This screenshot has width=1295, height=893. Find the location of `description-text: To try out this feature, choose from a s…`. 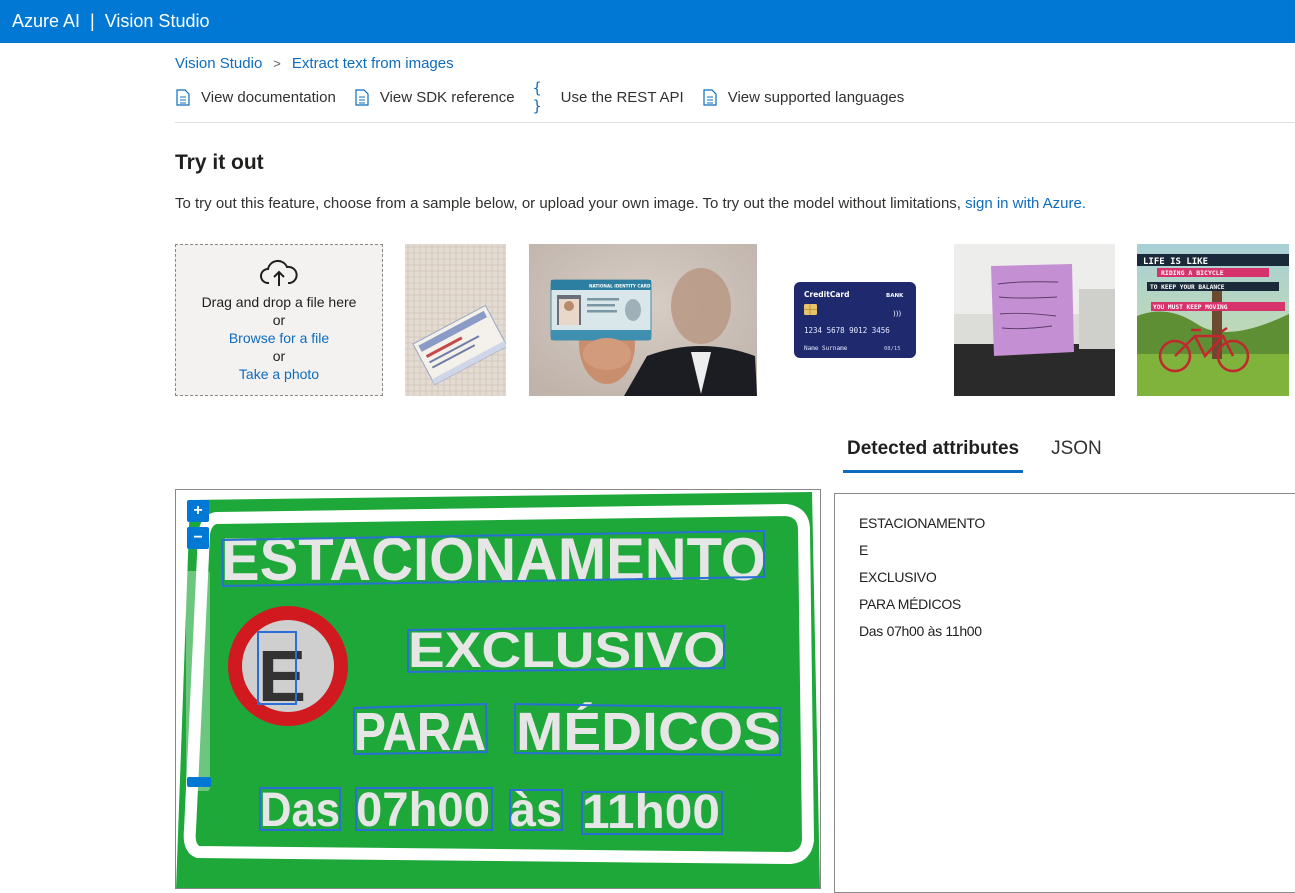

description-text: To try out this feature, choose from a s… is located at coordinates (568, 203).